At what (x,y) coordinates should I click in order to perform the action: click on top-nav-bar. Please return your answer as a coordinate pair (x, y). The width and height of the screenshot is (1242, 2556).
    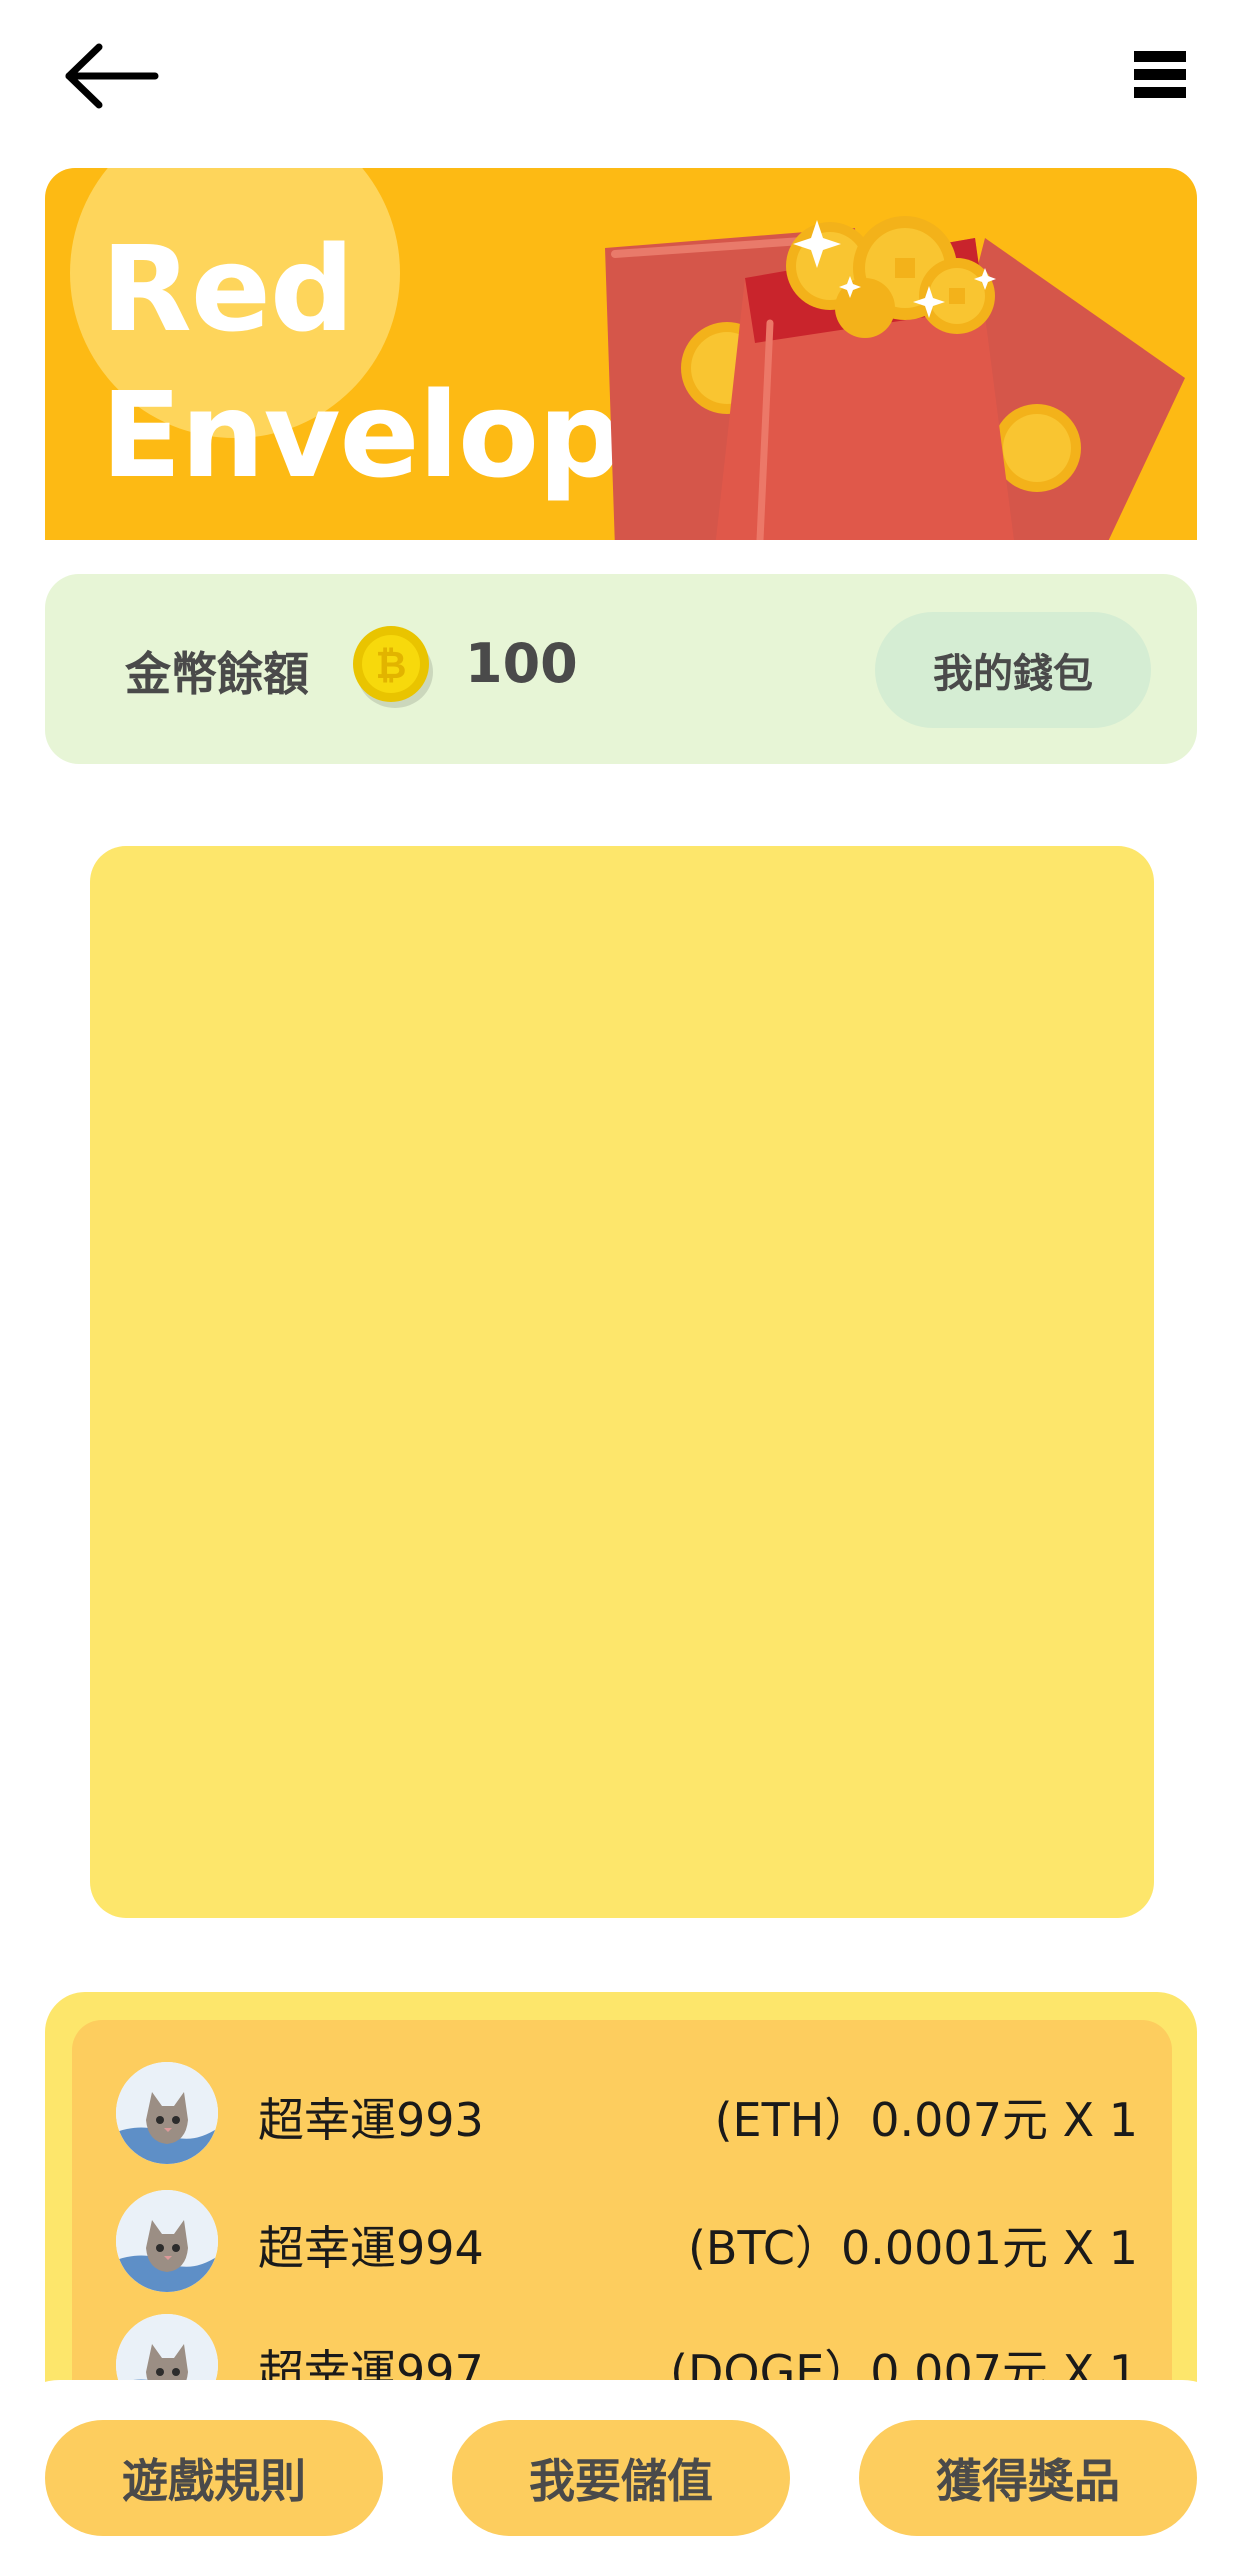
    Looking at the image, I should click on (621, 75).